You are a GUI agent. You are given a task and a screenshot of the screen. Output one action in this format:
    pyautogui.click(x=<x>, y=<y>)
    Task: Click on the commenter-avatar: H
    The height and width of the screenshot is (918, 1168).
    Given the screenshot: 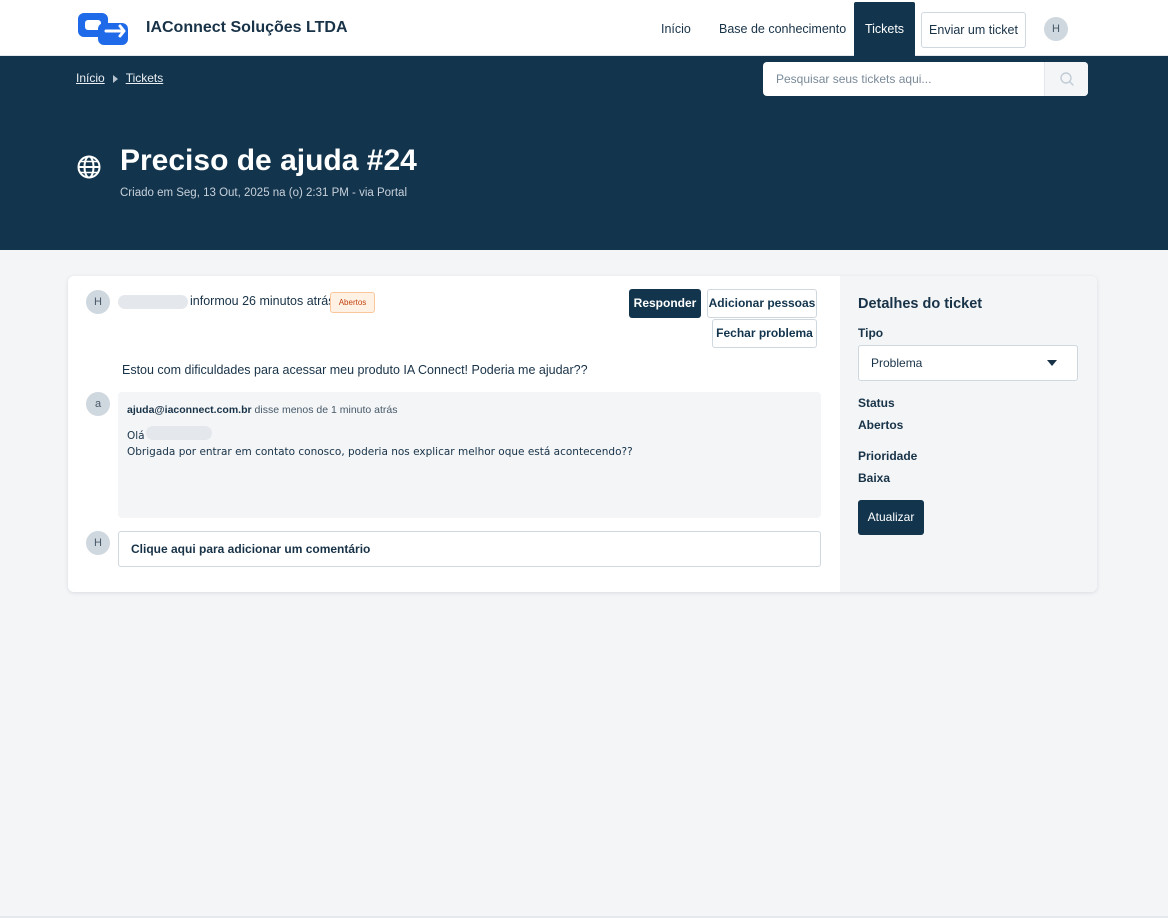 What is the action you would take?
    pyautogui.click(x=98, y=543)
    